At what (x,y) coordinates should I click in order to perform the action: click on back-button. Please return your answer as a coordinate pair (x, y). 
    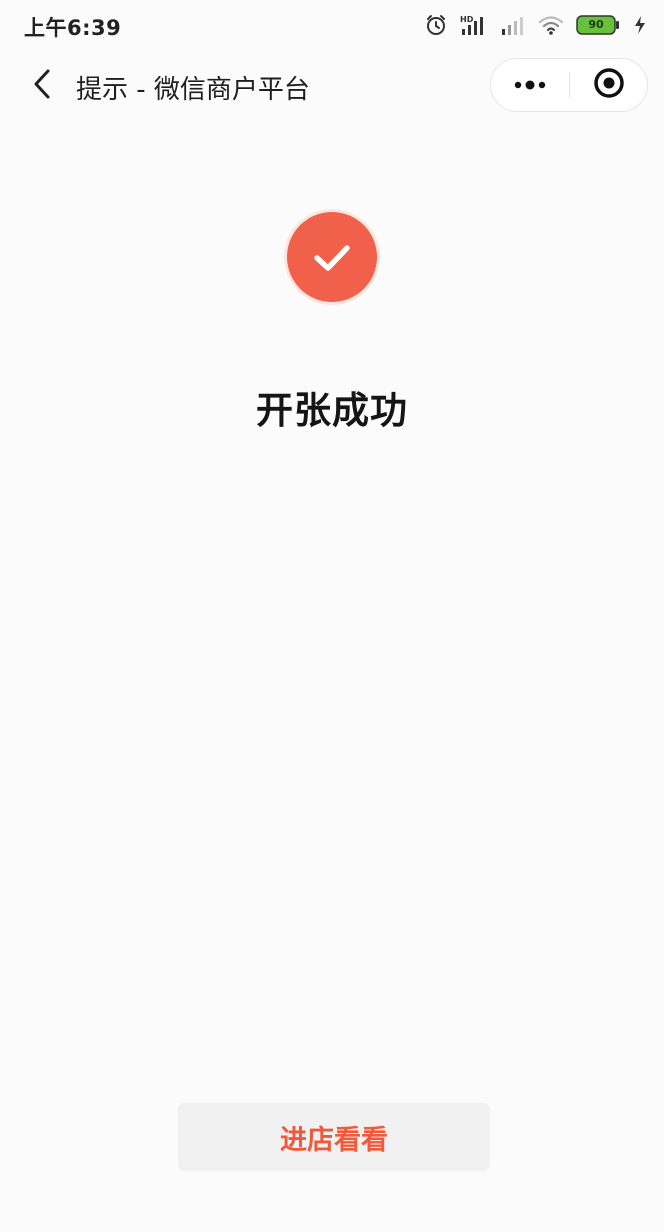
    Looking at the image, I should click on (42, 86).